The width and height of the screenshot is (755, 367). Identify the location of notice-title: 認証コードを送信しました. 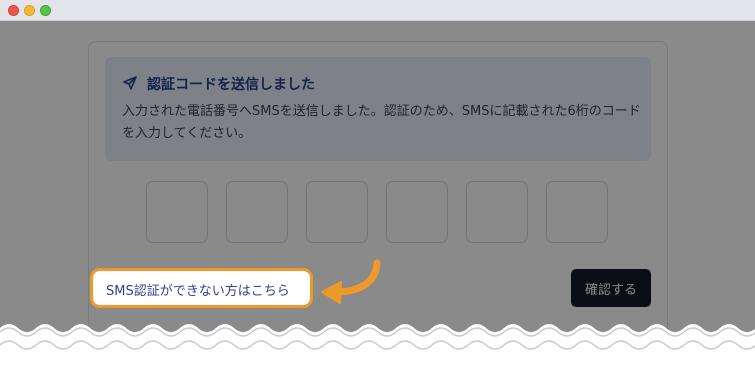
(231, 85).